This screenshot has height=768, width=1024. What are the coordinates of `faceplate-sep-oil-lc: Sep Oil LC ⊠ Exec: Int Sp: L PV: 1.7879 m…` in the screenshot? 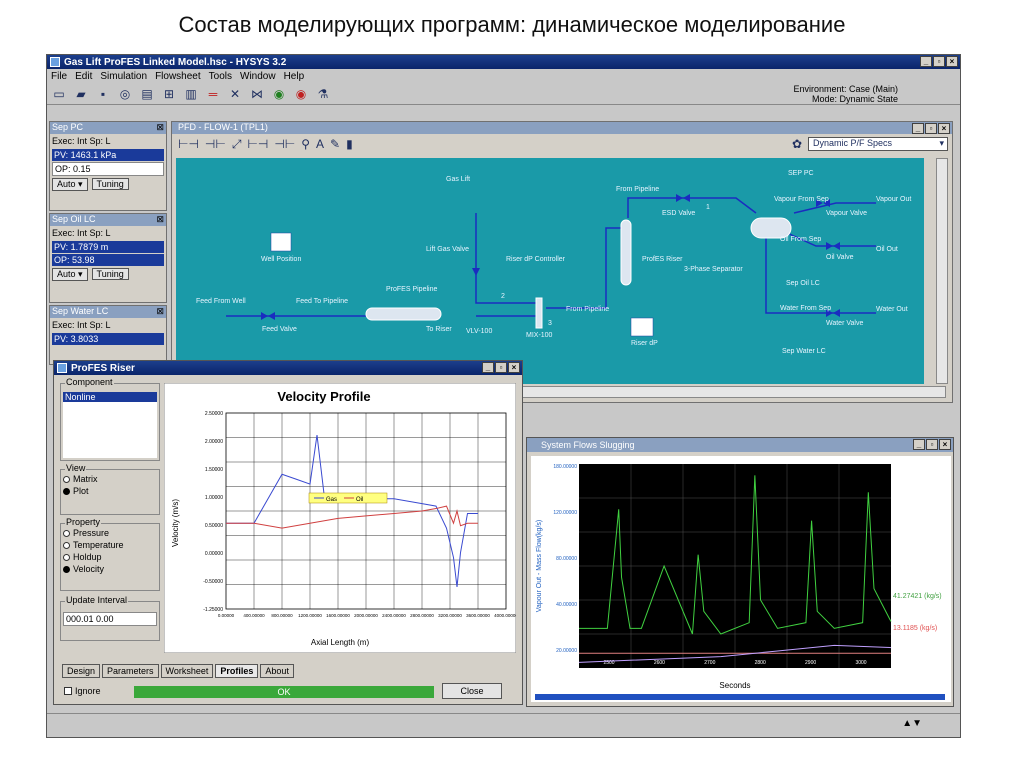 It's located at (108, 258).